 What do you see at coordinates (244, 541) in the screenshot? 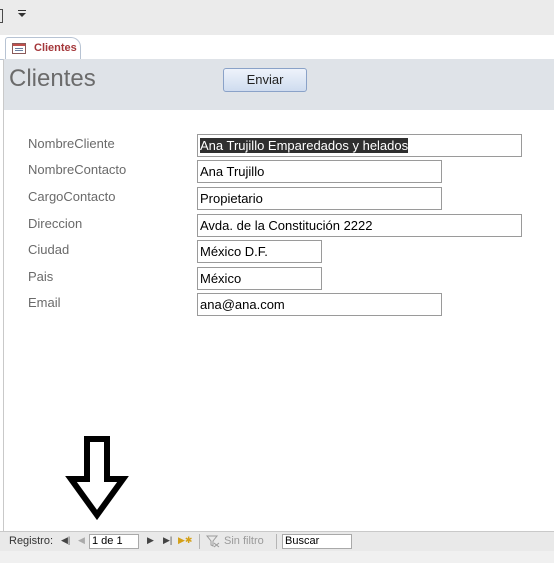
I see `filter-status: Sin filtro` at bounding box center [244, 541].